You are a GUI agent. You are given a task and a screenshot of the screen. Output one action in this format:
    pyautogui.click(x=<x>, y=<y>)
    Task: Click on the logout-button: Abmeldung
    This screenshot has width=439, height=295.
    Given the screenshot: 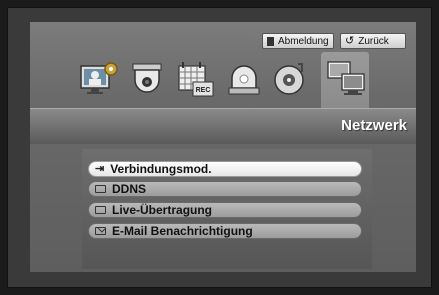 What is the action you would take?
    pyautogui.click(x=298, y=41)
    